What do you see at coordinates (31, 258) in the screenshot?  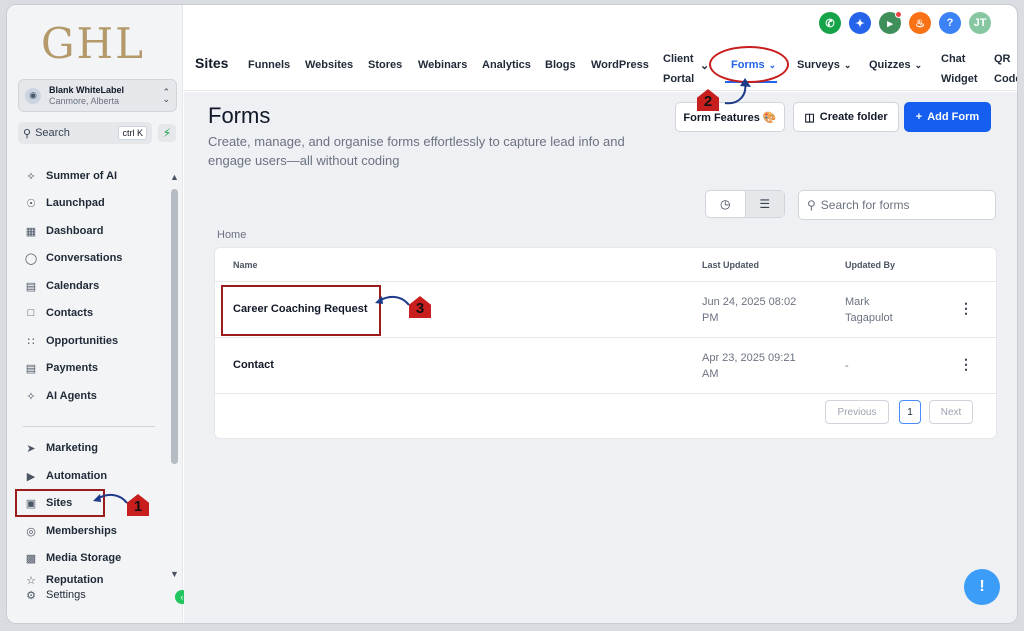 I see `chat-icon: ◯` at bounding box center [31, 258].